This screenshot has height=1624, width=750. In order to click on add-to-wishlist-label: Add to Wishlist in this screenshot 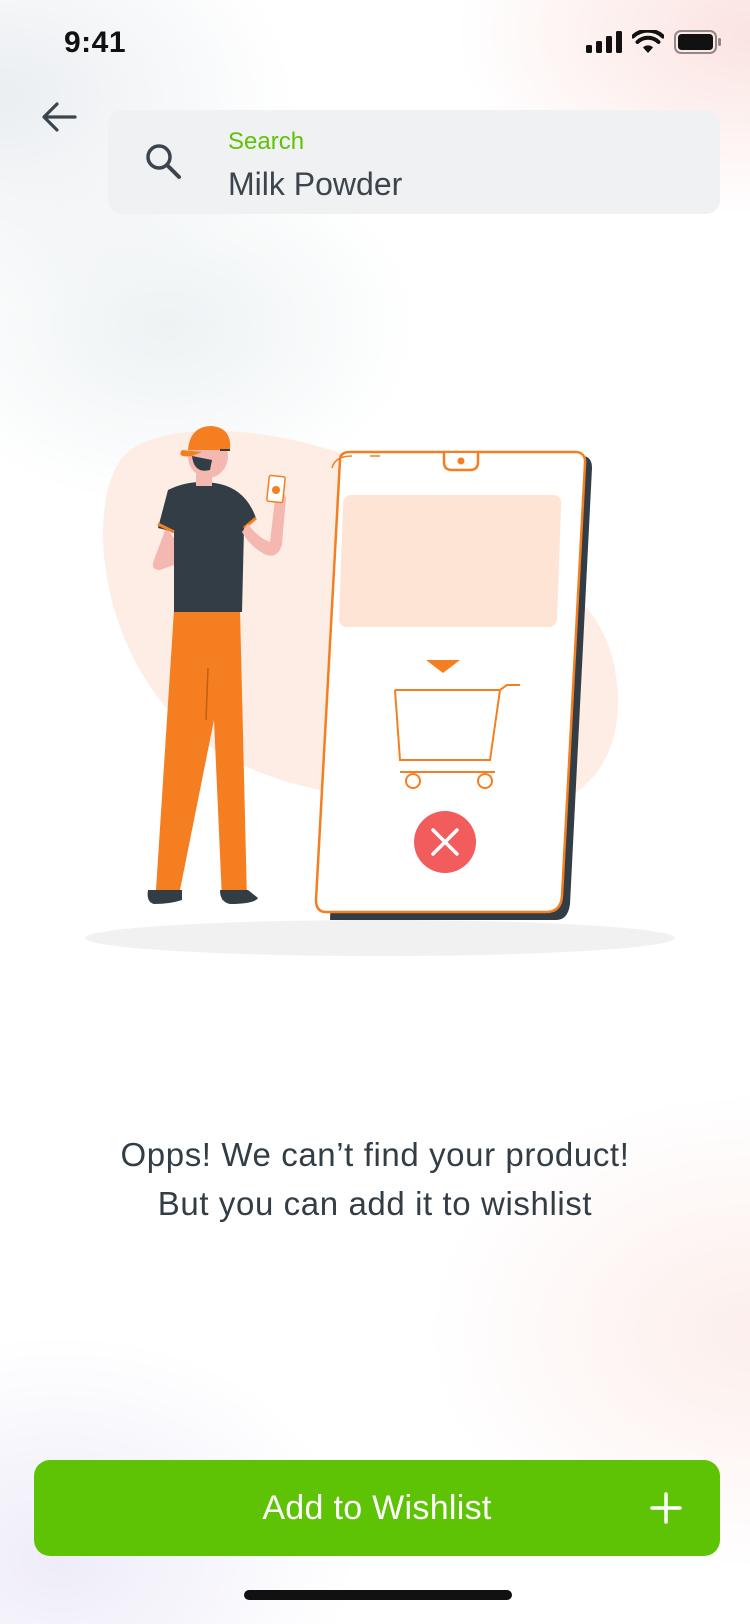, I will do `click(377, 1508)`.